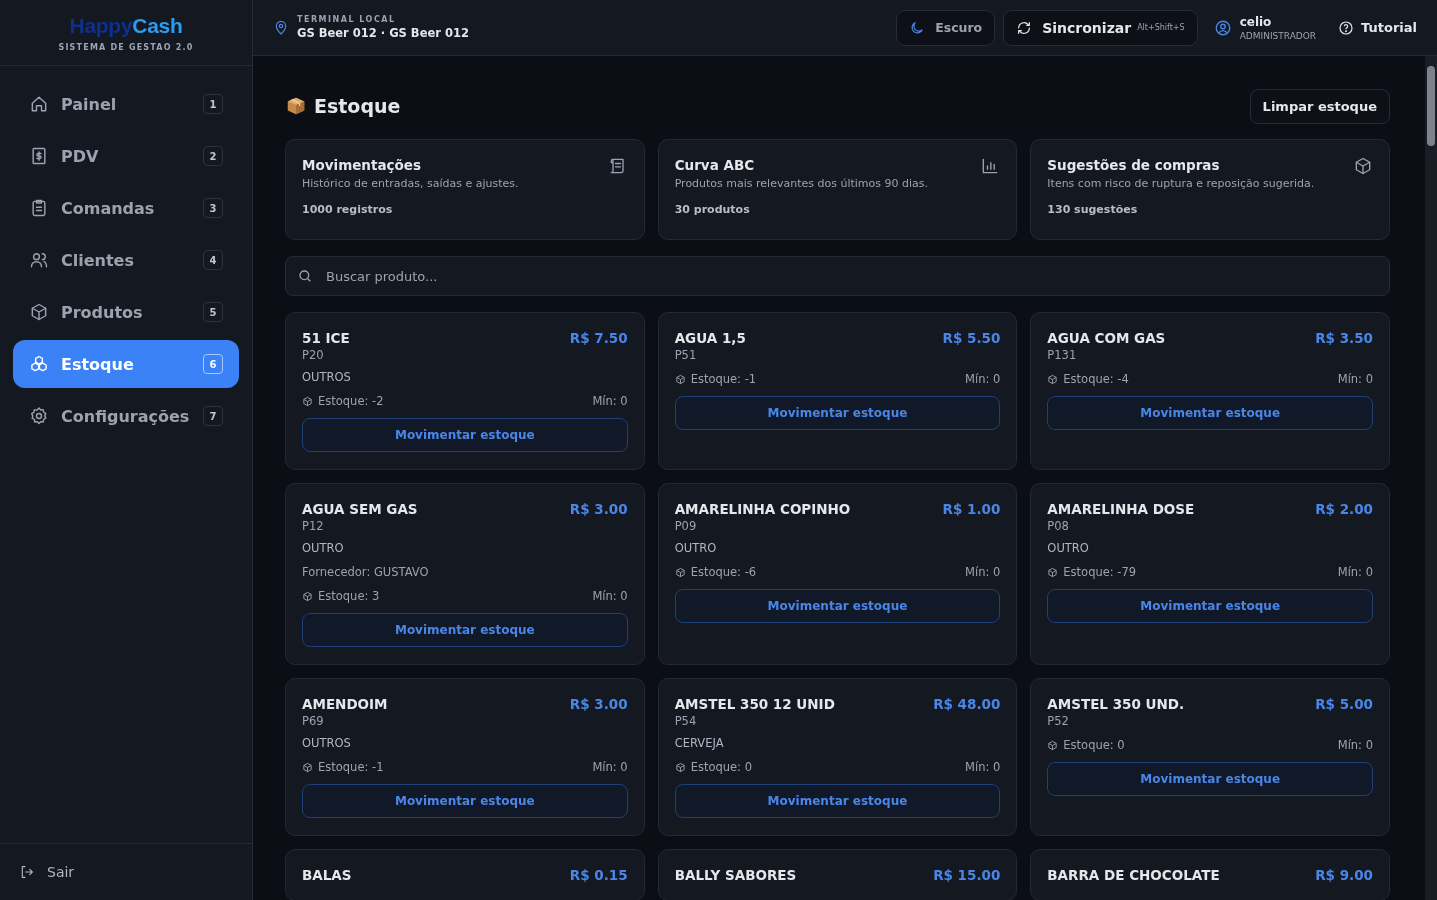 The height and width of the screenshot is (900, 1437). Describe the element at coordinates (946, 27) in the screenshot. I see `theme-button: Escuro` at that location.